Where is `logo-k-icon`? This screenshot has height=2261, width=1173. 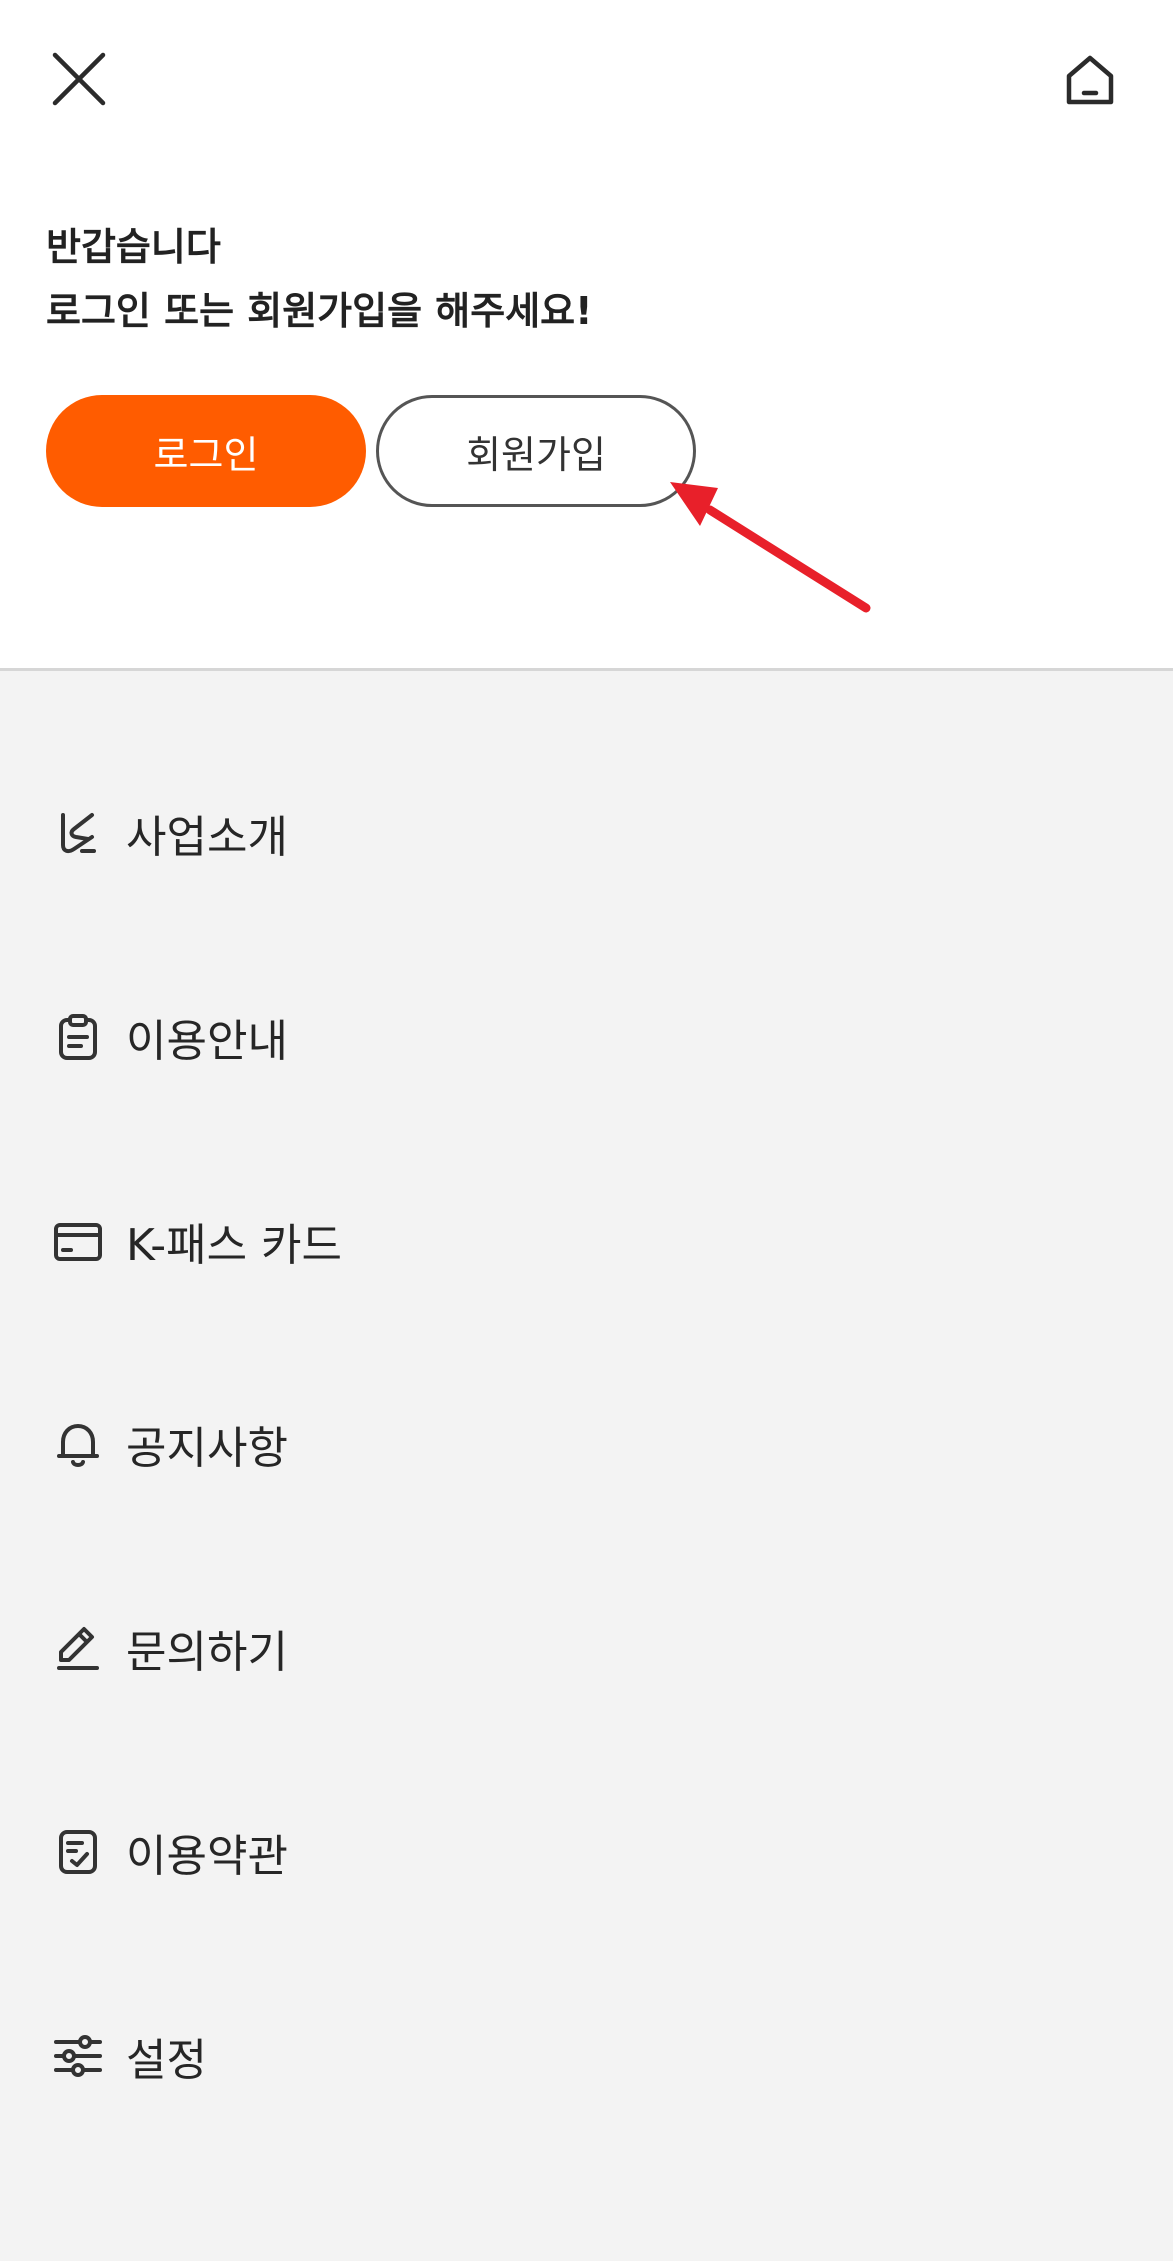
logo-k-icon is located at coordinates (78, 833).